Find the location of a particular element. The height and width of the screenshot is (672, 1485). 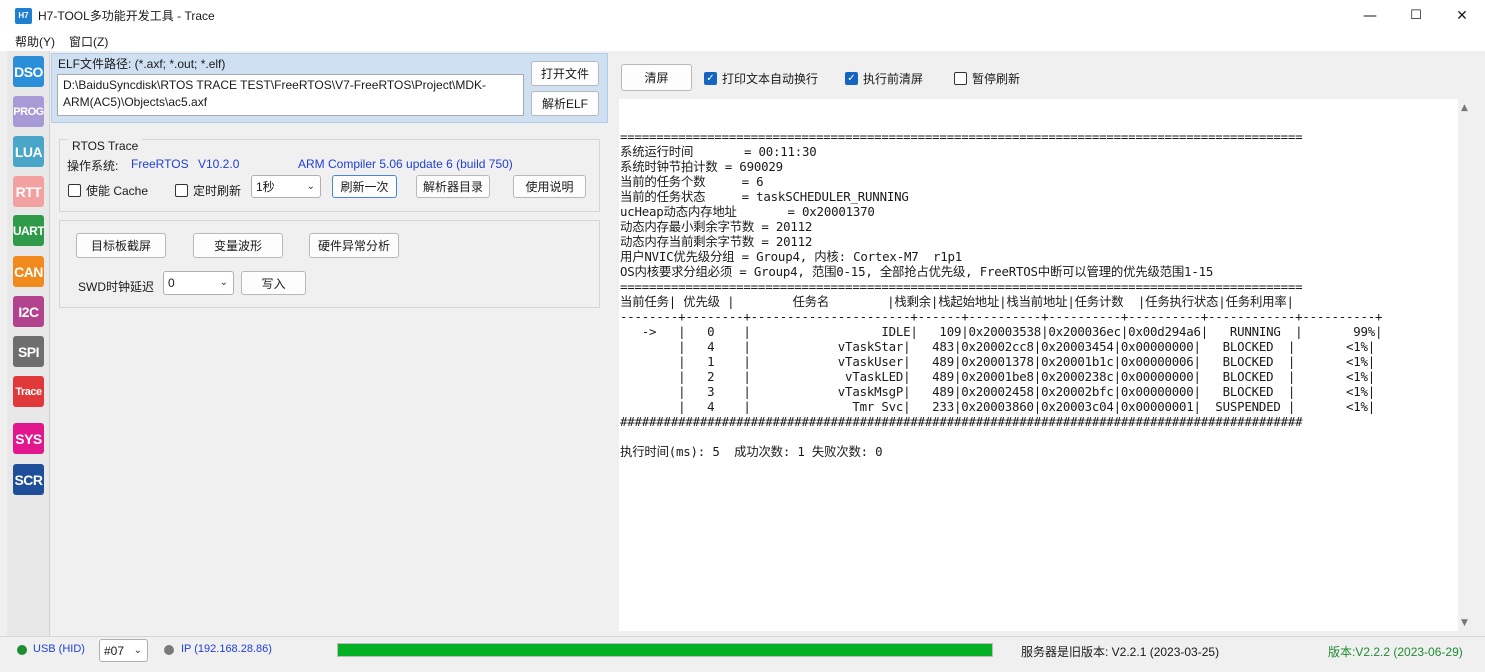

clear-before-run-checkbox-box: ✓ is located at coordinates (851, 78).